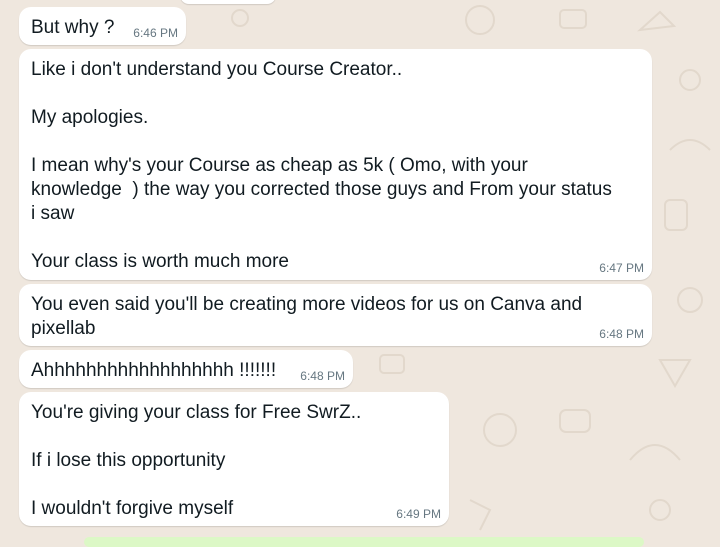 This screenshot has width=720, height=547. I want to click on next-message-bubble-edge, so click(364, 542).